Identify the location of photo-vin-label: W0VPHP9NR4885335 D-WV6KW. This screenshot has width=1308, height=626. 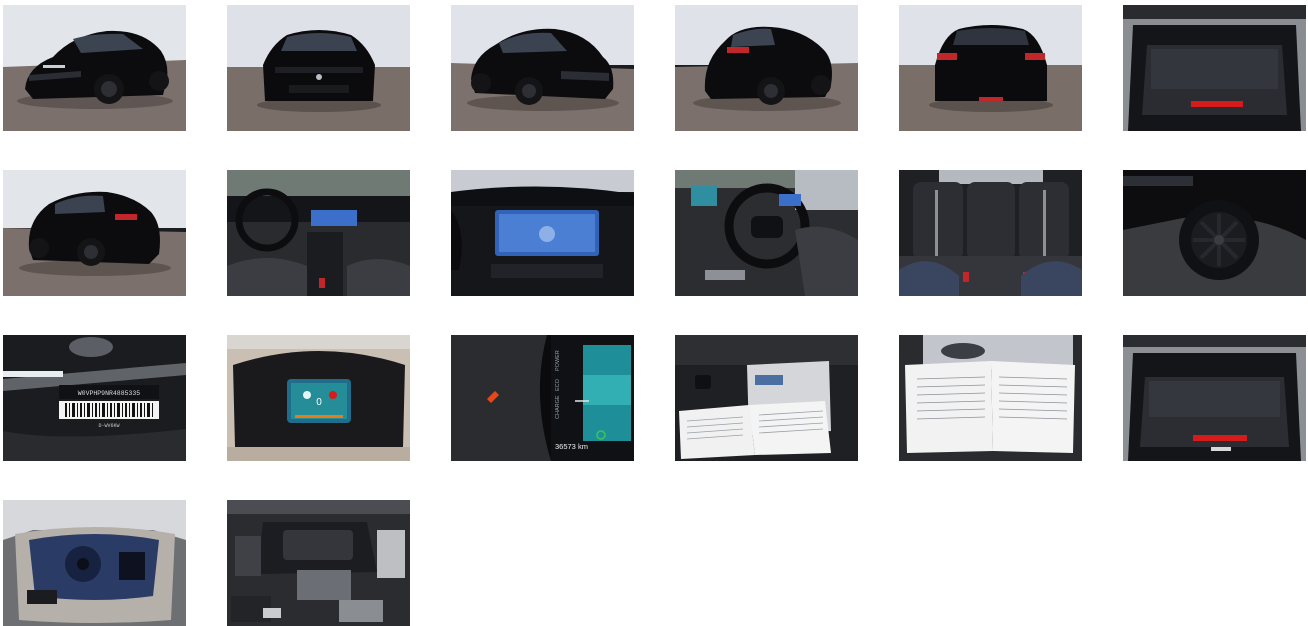
(94, 398).